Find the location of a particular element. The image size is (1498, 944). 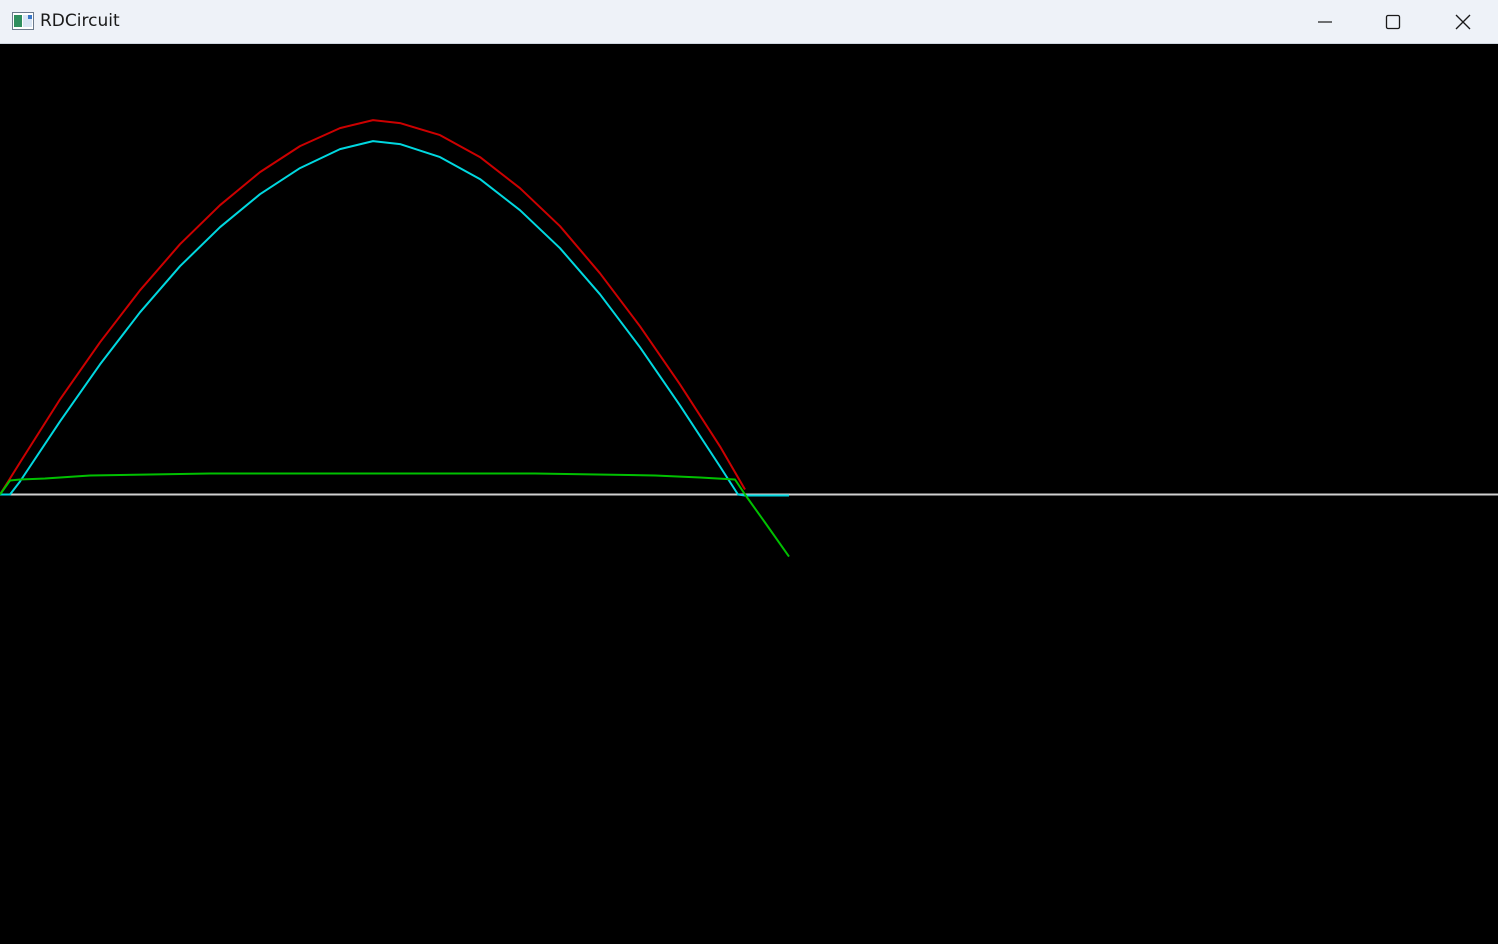

close-icon is located at coordinates (1463, 22).